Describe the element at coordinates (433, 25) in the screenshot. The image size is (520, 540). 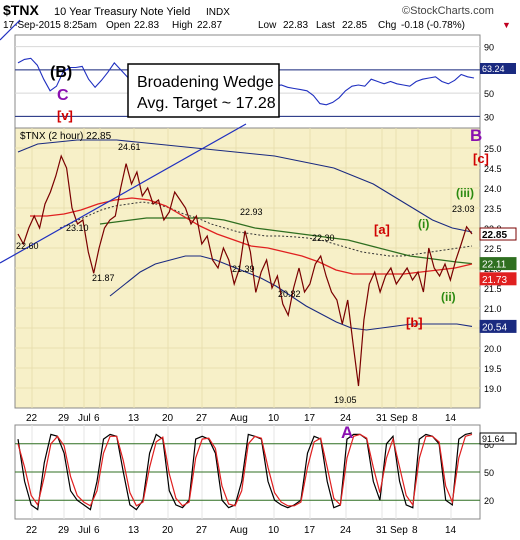
I see `chg-value: -0.18 (-0.78%)` at that location.